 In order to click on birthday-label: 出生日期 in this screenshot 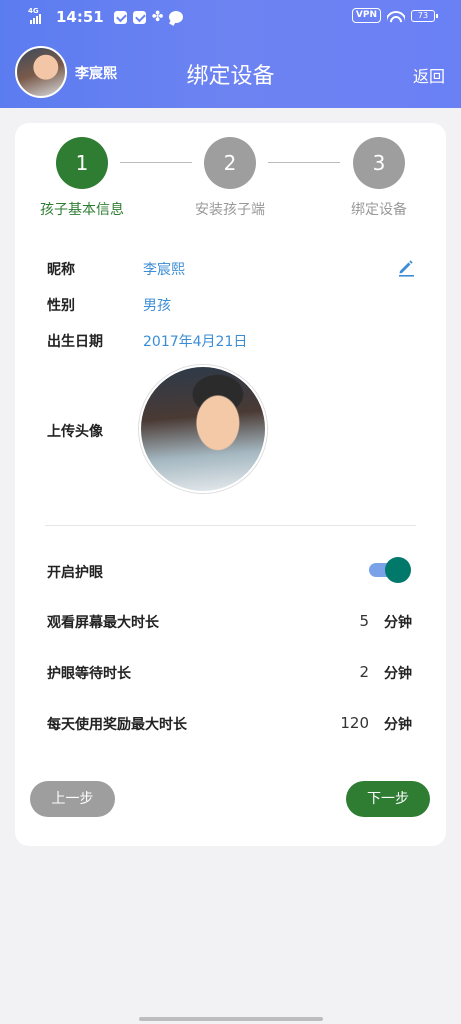, I will do `click(75, 342)`.